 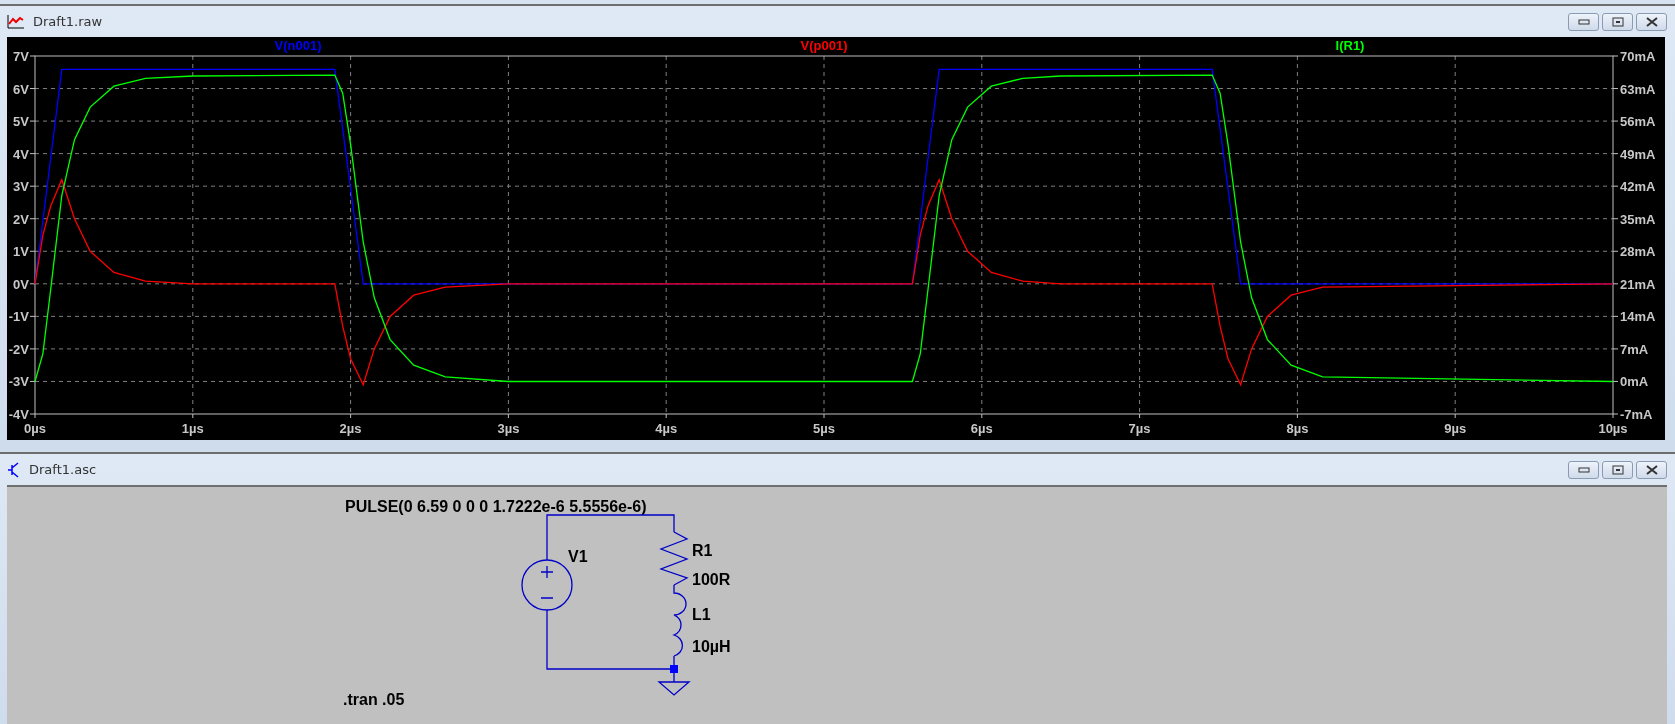 I want to click on window-title: Draft1.asc, so click(x=63, y=469).